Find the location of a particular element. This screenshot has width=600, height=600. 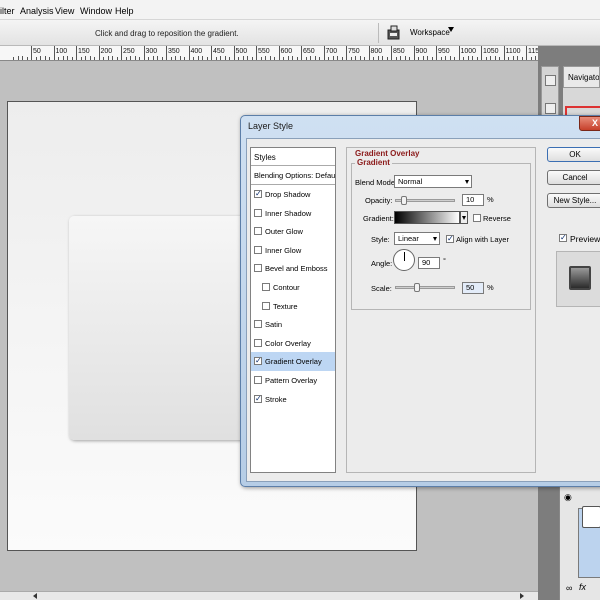

style-item: ✓ Stroke is located at coordinates (293, 399).